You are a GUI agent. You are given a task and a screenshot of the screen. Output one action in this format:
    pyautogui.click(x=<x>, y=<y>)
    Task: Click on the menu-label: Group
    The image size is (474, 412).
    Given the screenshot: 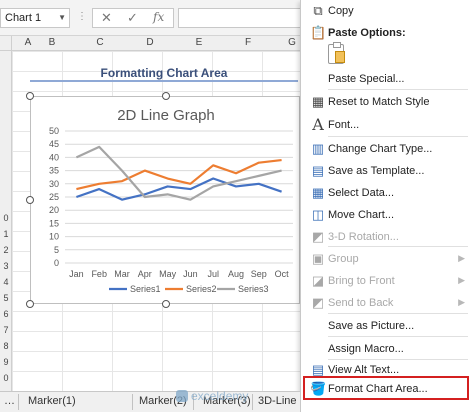 What is the action you would take?
    pyautogui.click(x=343, y=259)
    